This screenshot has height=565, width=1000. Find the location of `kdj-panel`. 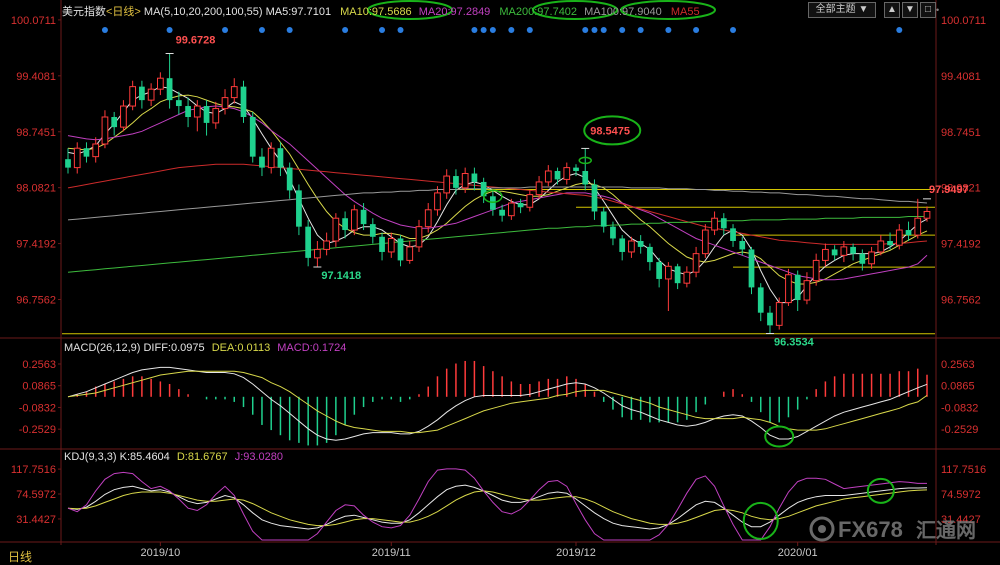

kdj-panel is located at coordinates (497, 504).